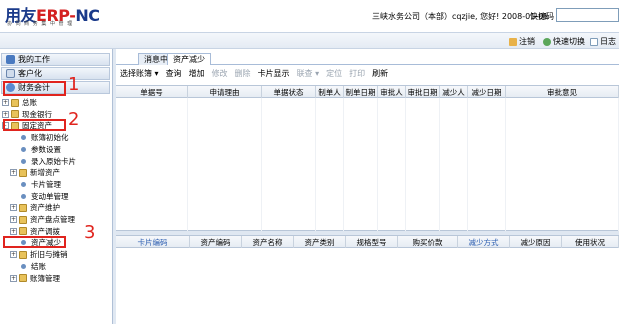  What do you see at coordinates (55, 73) in the screenshot?
I see `nav-customize: 客户化` at bounding box center [55, 73].